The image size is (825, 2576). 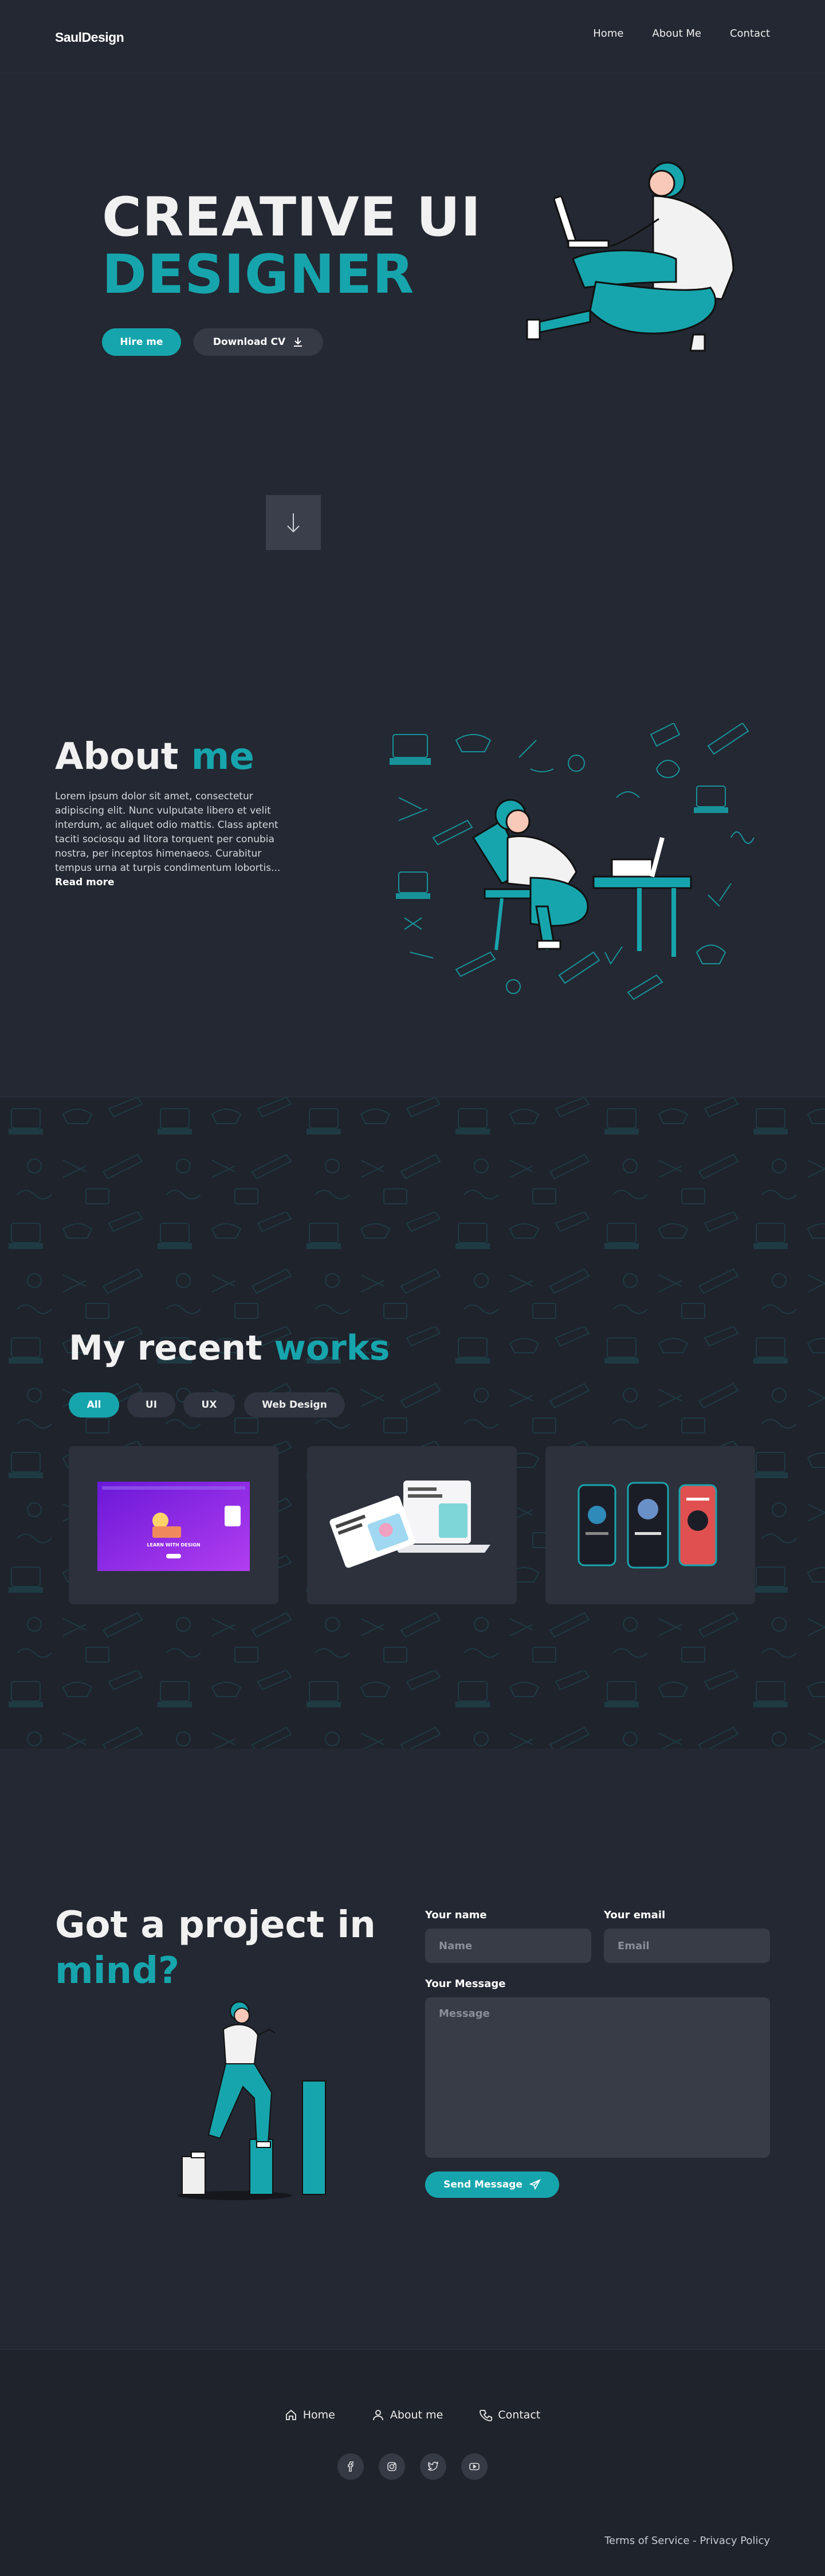 I want to click on about-title-accent: me, so click(x=222, y=757).